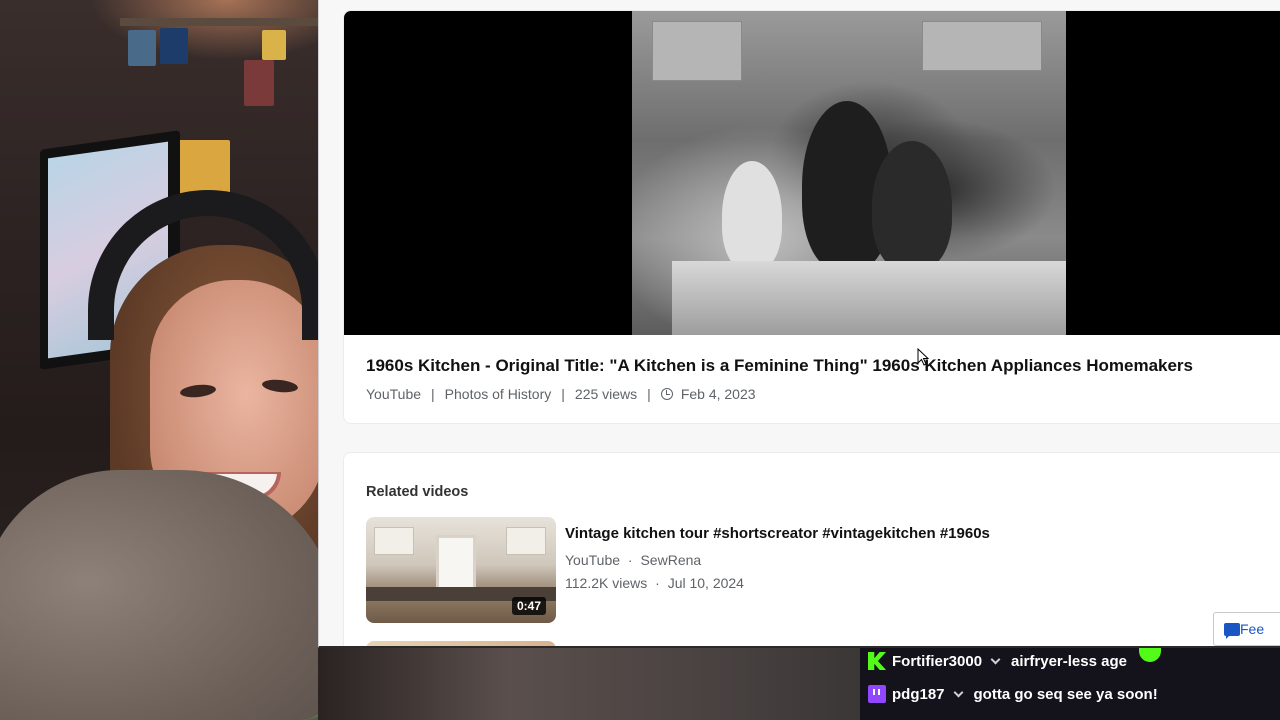  I want to click on video-source: YouTube, so click(394, 394).